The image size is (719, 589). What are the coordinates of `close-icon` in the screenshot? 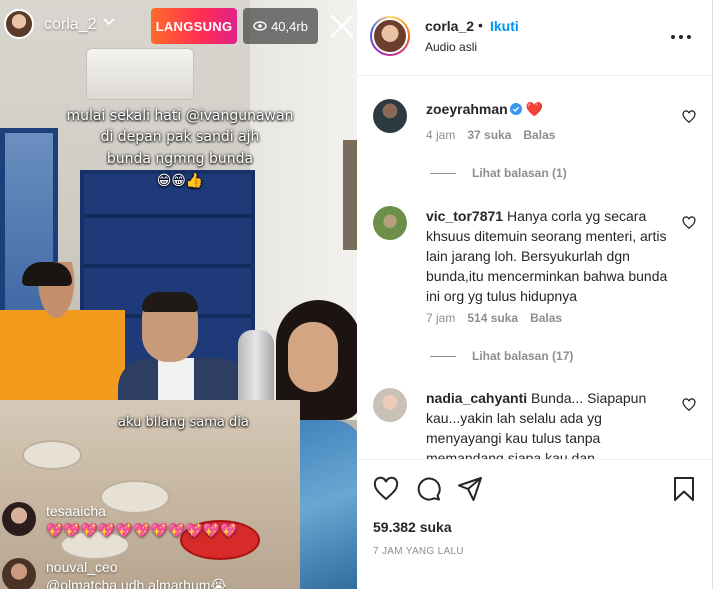 It's located at (342, 26).